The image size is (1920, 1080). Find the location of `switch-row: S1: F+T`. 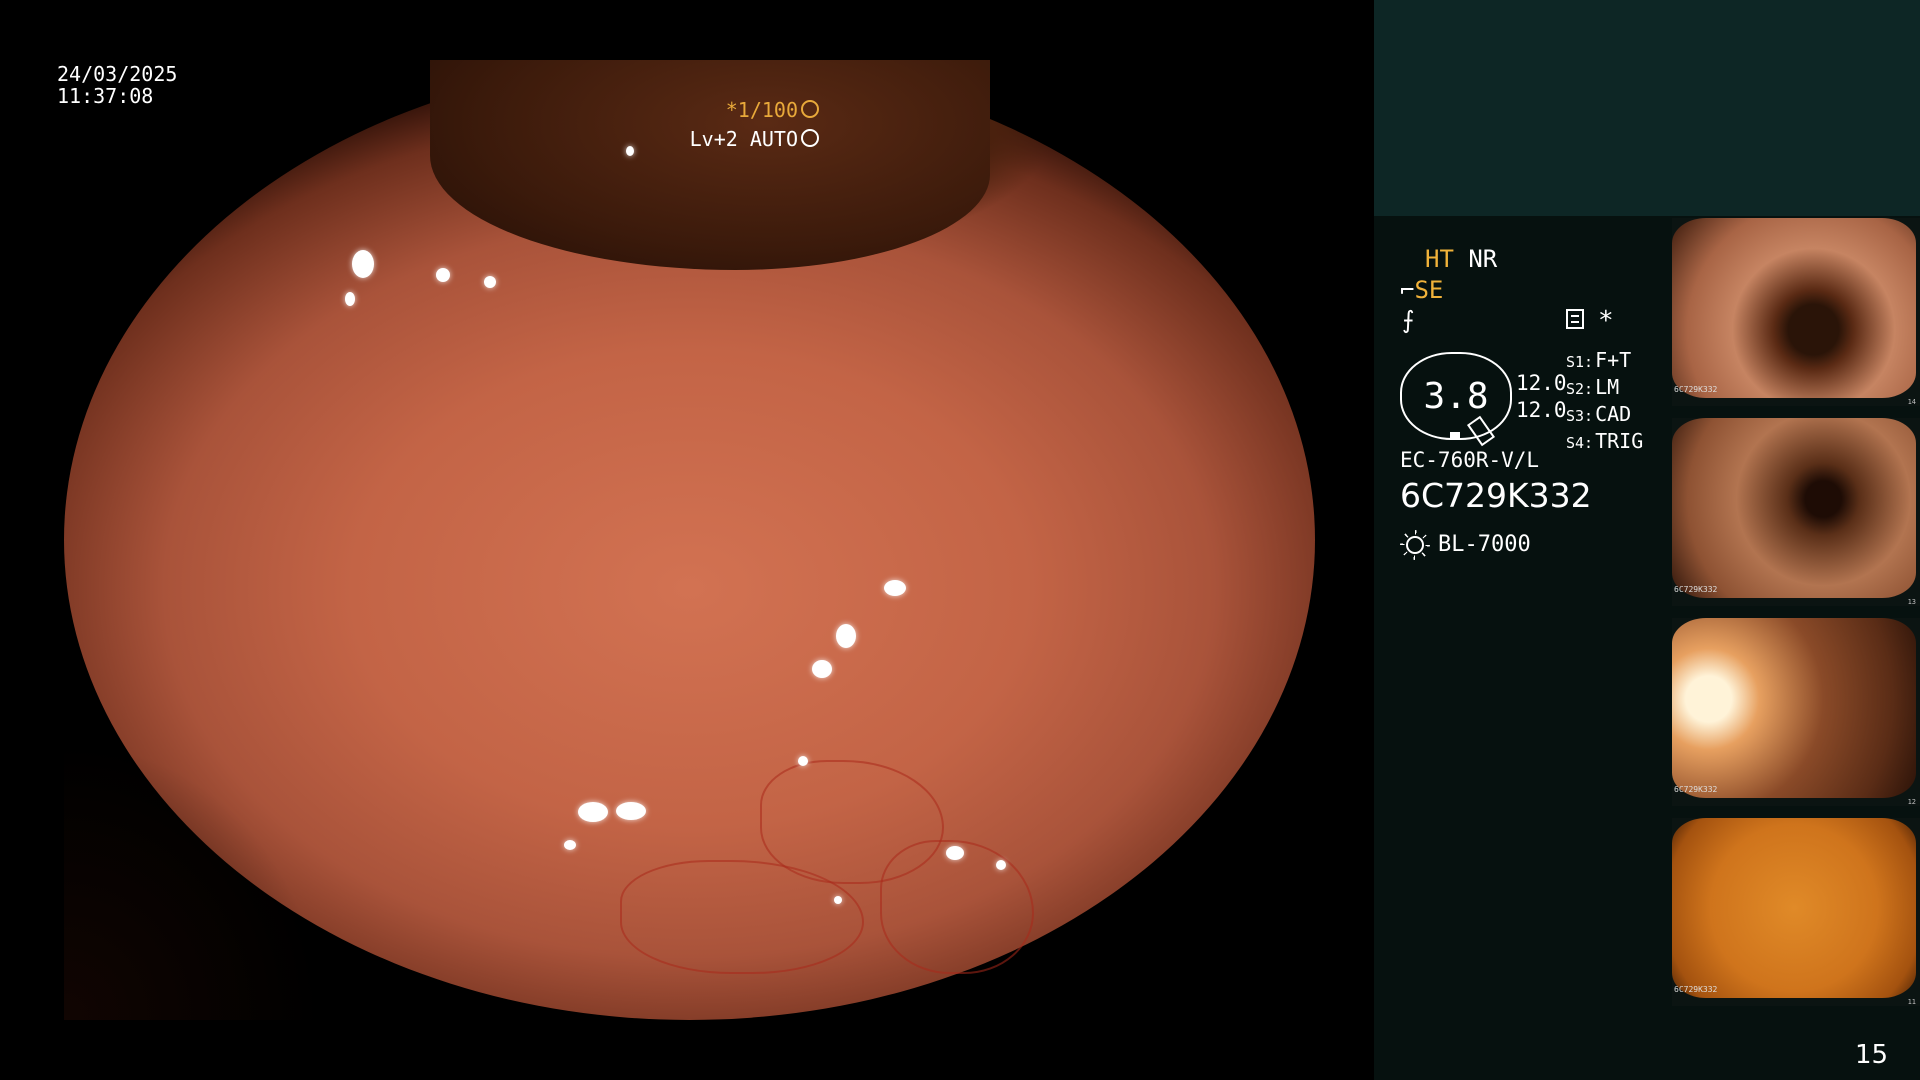

switch-row: S1: F+T is located at coordinates (1599, 360).